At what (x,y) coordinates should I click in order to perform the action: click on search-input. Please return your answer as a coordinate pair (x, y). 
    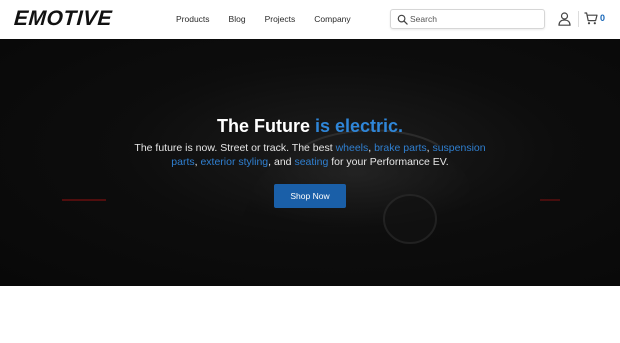
    Looking at the image, I should click on (475, 19).